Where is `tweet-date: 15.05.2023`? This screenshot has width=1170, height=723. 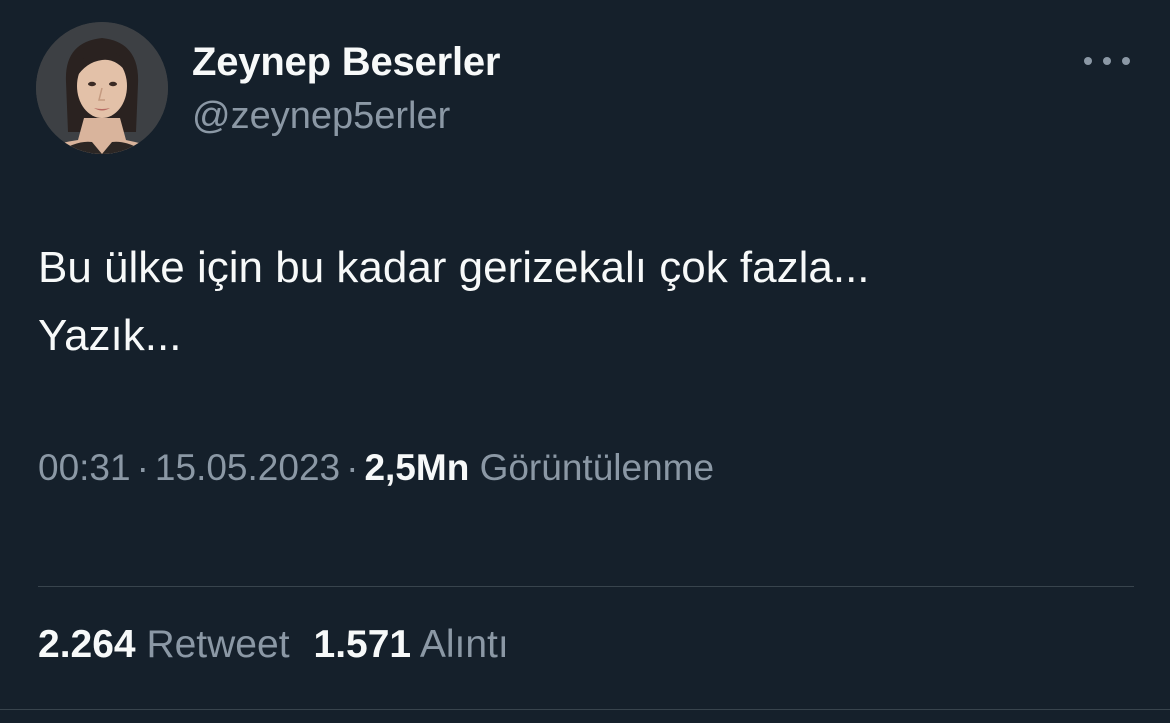 tweet-date: 15.05.2023 is located at coordinates (247, 467).